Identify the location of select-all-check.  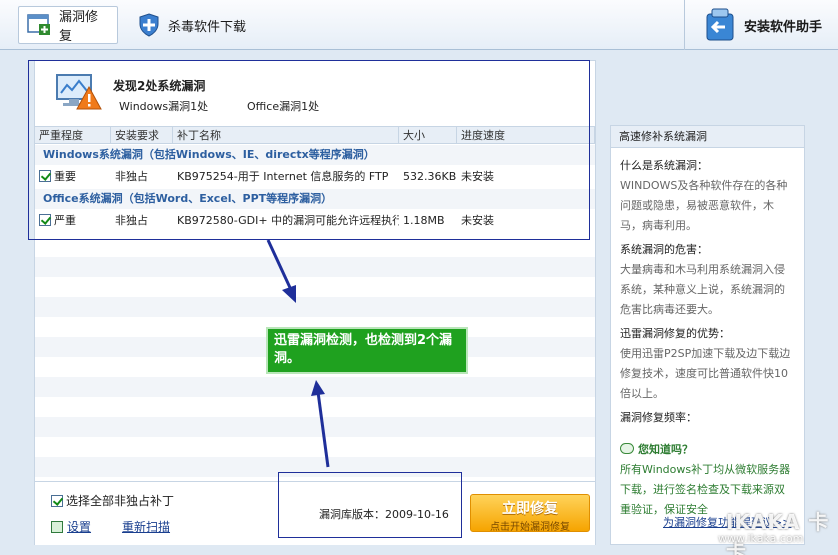
(57, 501).